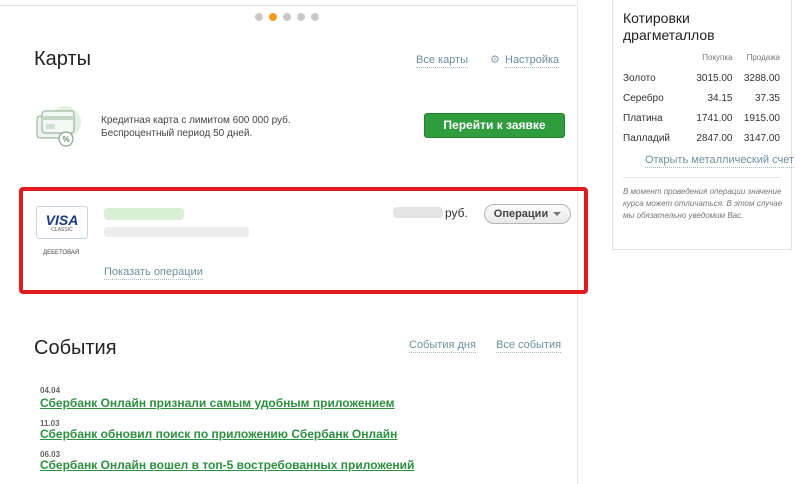  Describe the element at coordinates (176, 232) in the screenshot. I see `card-number-blurred` at that location.